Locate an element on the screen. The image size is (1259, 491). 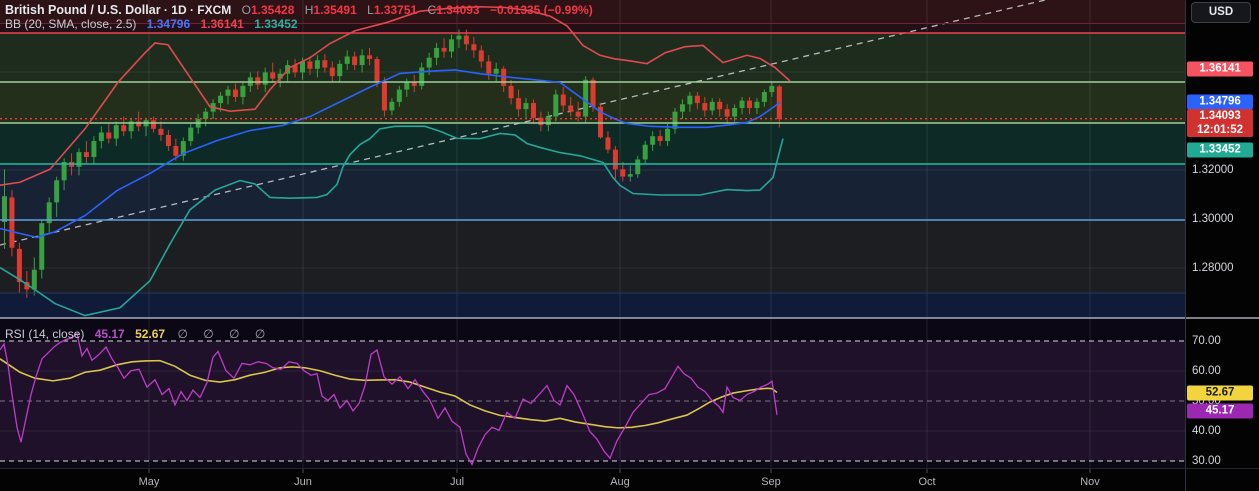
month-label: Jul is located at coordinates (457, 482).